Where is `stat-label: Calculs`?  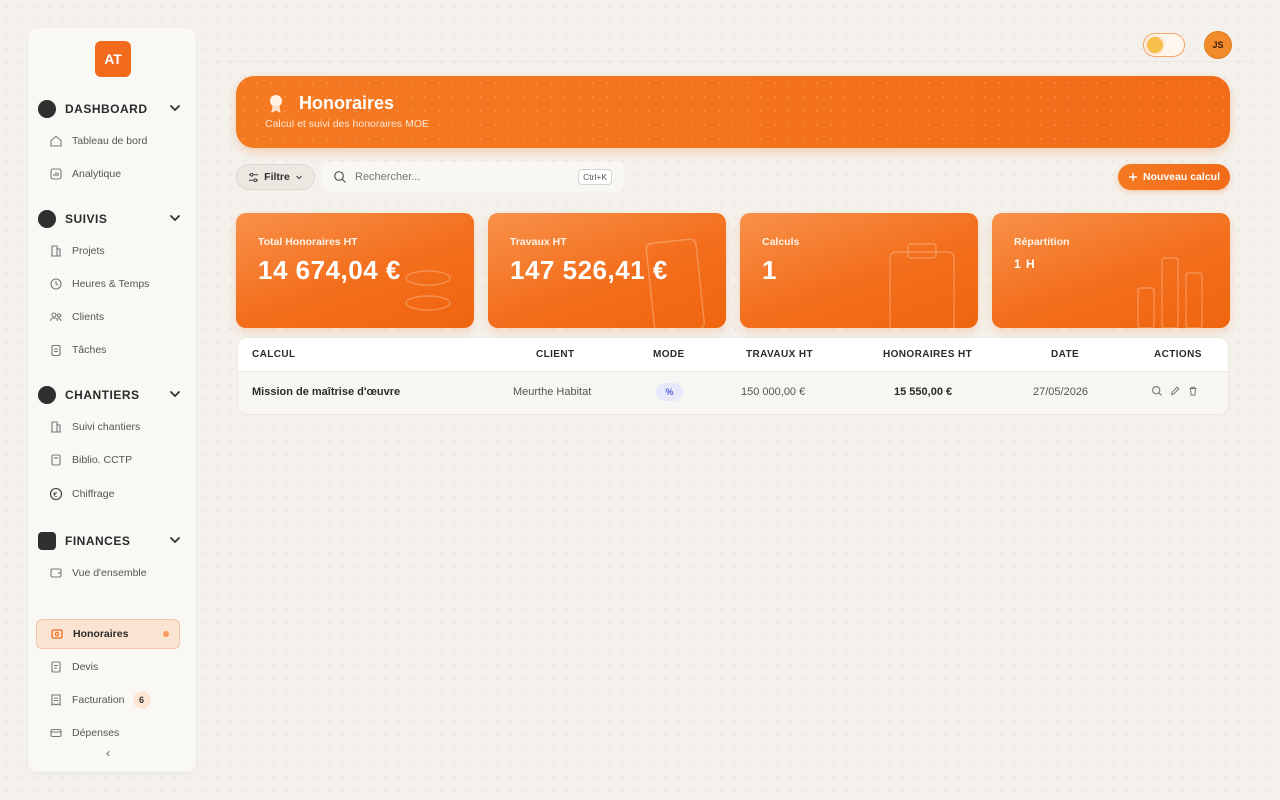 stat-label: Calculs is located at coordinates (781, 242).